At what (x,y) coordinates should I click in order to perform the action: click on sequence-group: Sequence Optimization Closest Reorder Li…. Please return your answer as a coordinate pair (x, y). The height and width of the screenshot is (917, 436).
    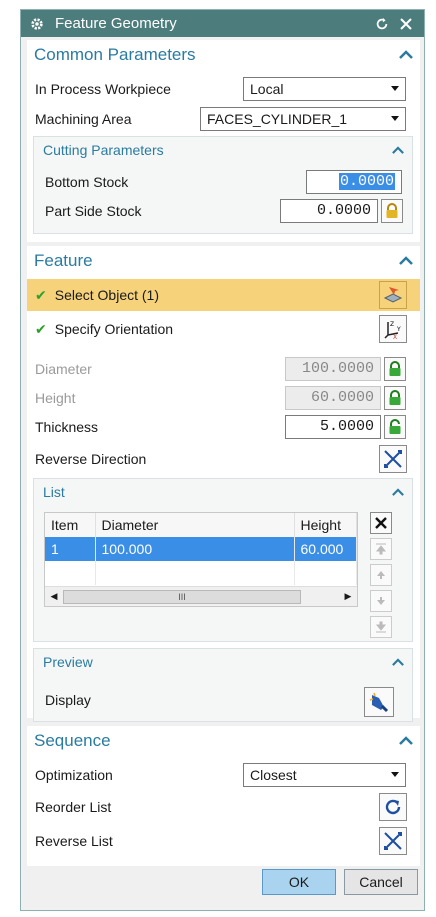
    Looking at the image, I should click on (223, 796).